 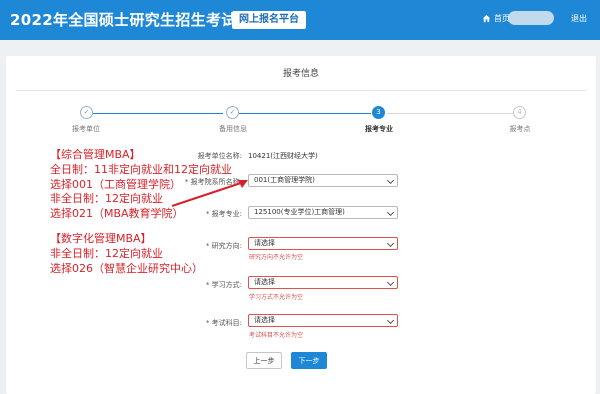 I want to click on annotation-arrow, so click(x=209, y=193).